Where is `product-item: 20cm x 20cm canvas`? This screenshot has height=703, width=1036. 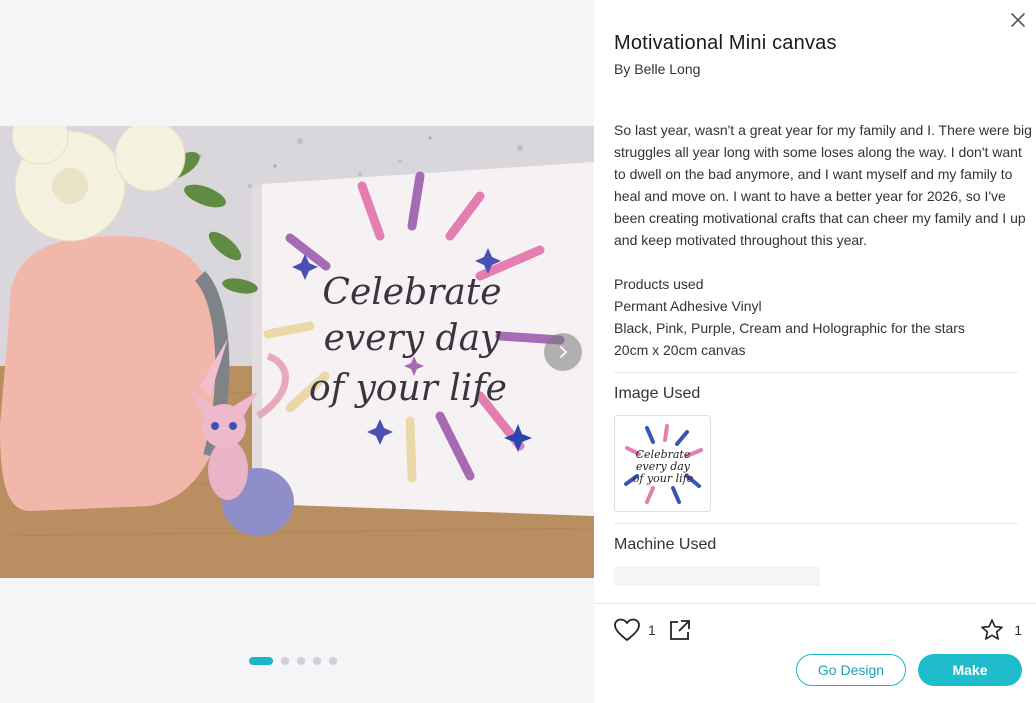 product-item: 20cm x 20cm canvas is located at coordinates (680, 350).